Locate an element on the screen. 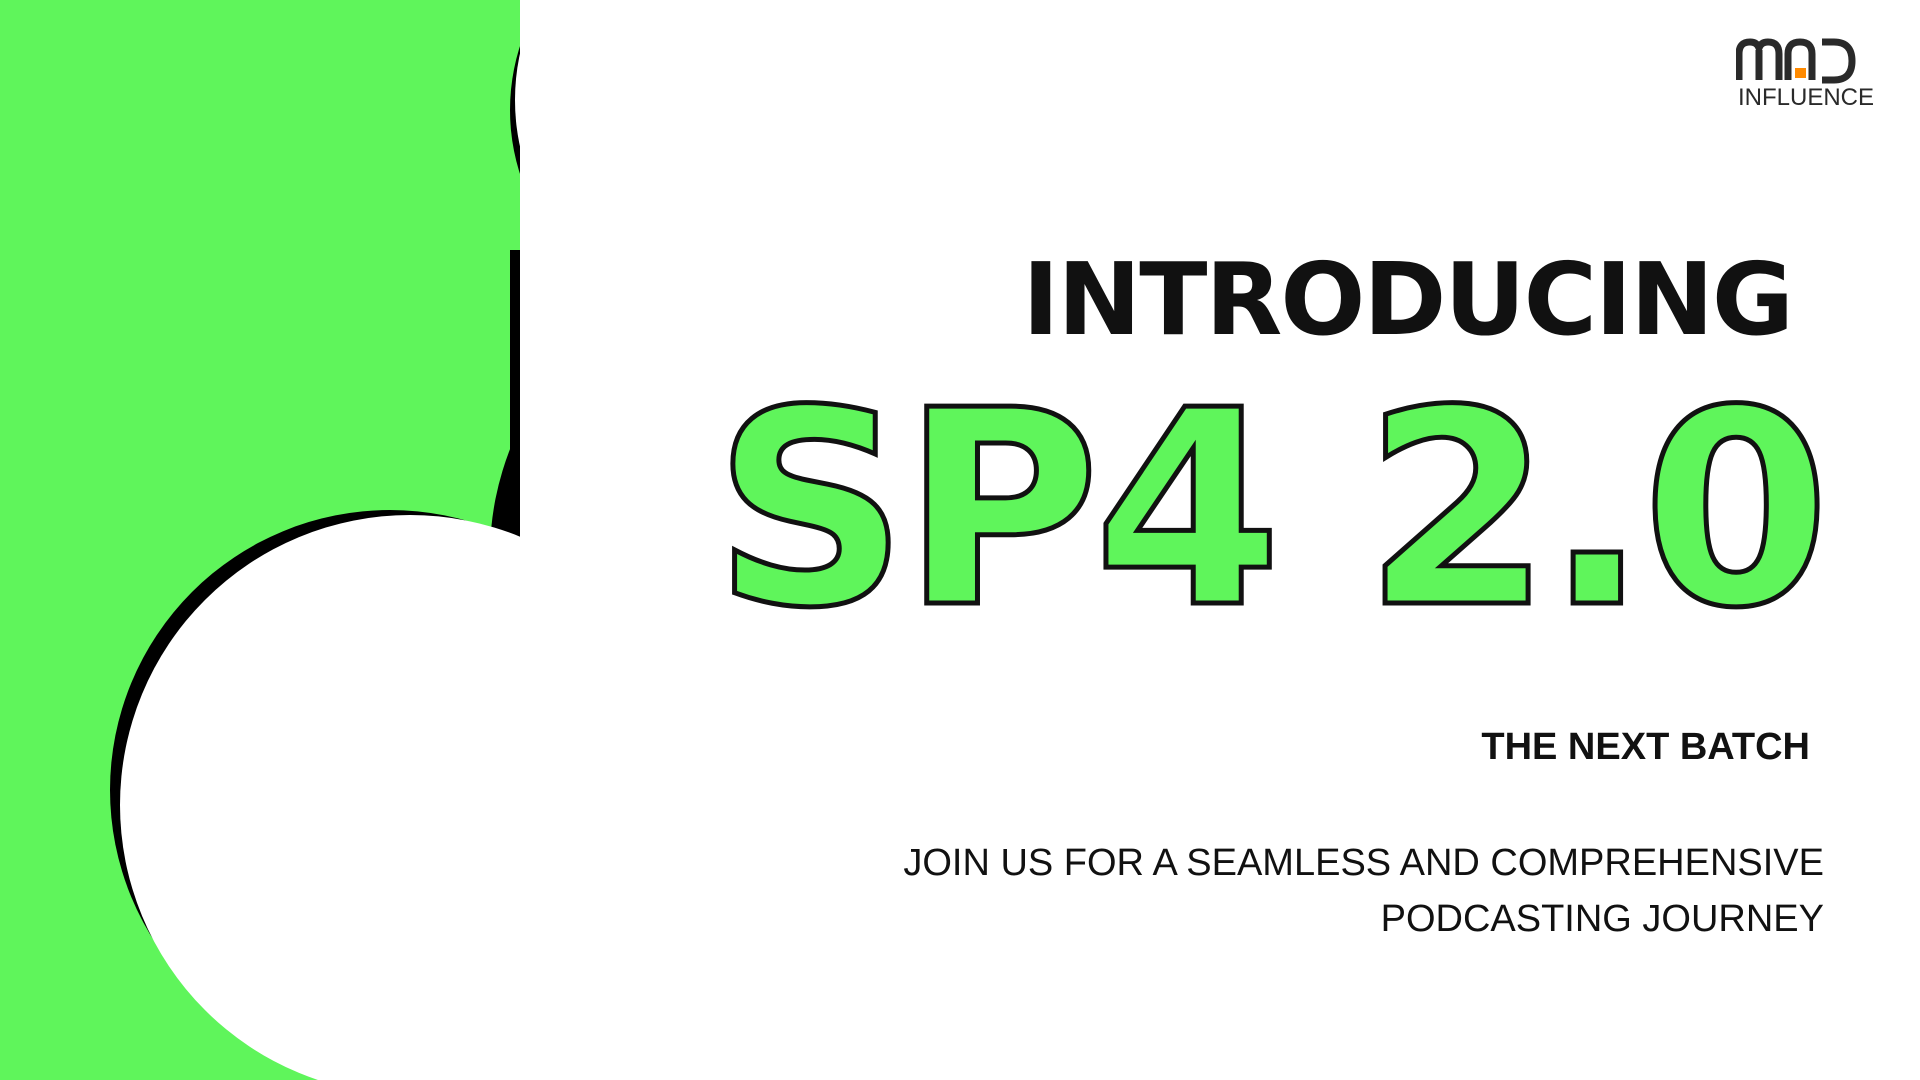 This screenshot has width=1920, height=1080. logo-text: INFLUENCE is located at coordinates (1806, 97).